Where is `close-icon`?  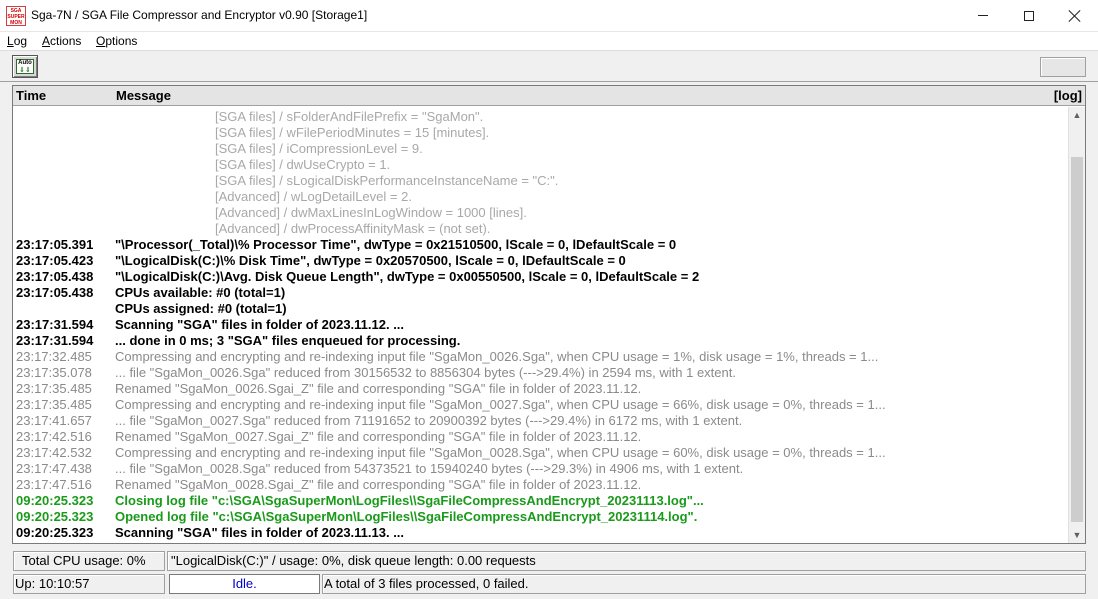 close-icon is located at coordinates (1075, 16).